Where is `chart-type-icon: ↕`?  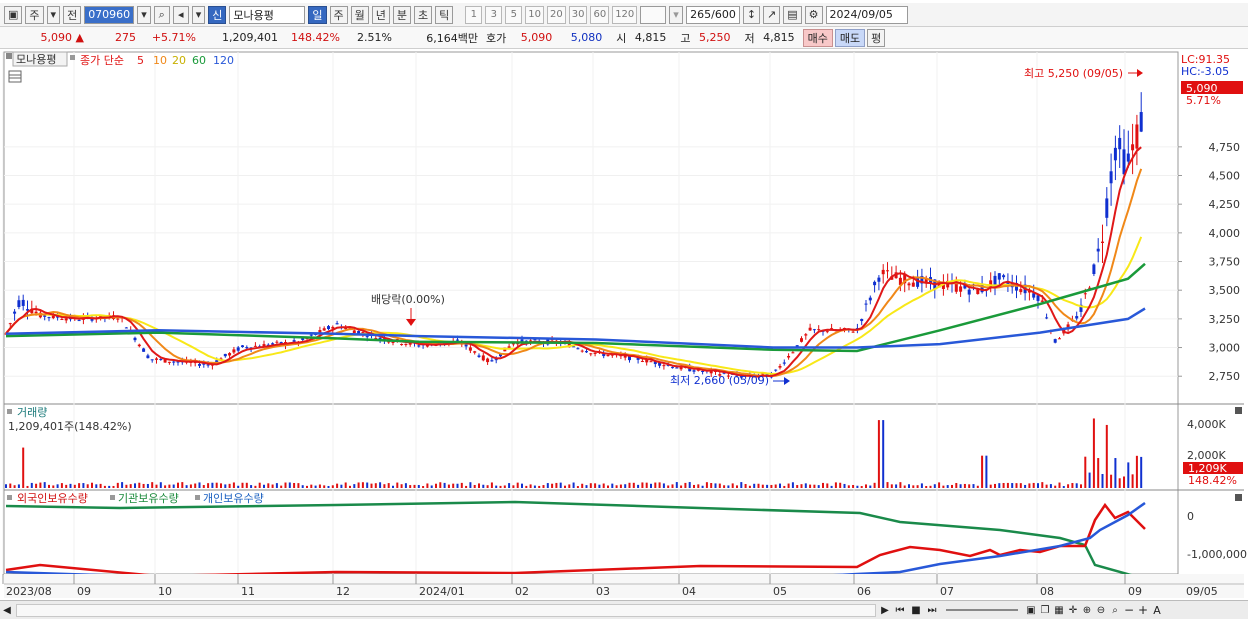
chart-type-icon: ↕ is located at coordinates (751, 14).